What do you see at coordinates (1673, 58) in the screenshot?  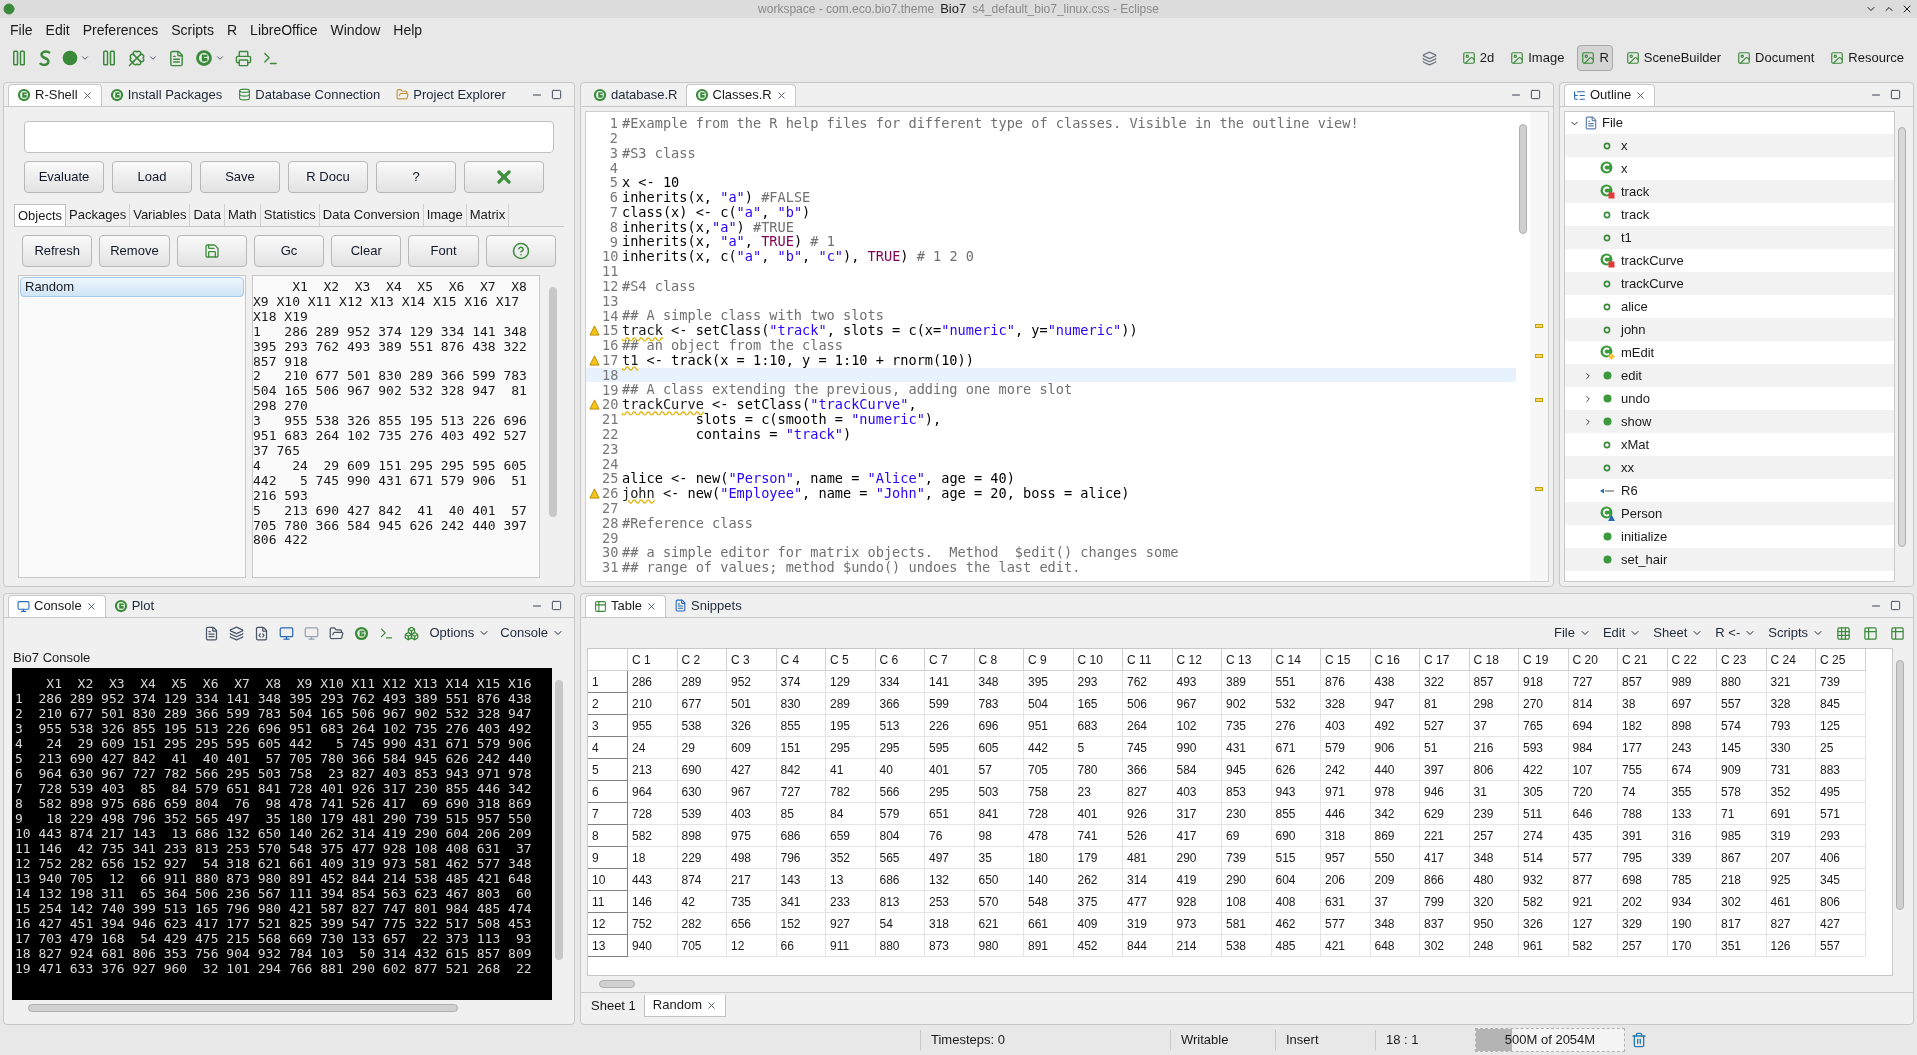 I see `perspective-button: SceneBuilder` at bounding box center [1673, 58].